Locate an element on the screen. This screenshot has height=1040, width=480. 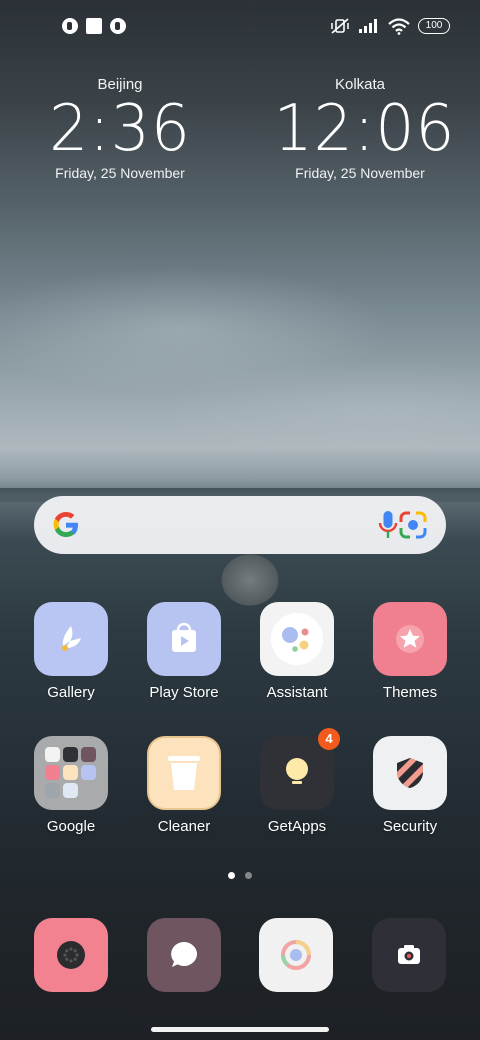
dock-messages is located at coordinates (184, 955).